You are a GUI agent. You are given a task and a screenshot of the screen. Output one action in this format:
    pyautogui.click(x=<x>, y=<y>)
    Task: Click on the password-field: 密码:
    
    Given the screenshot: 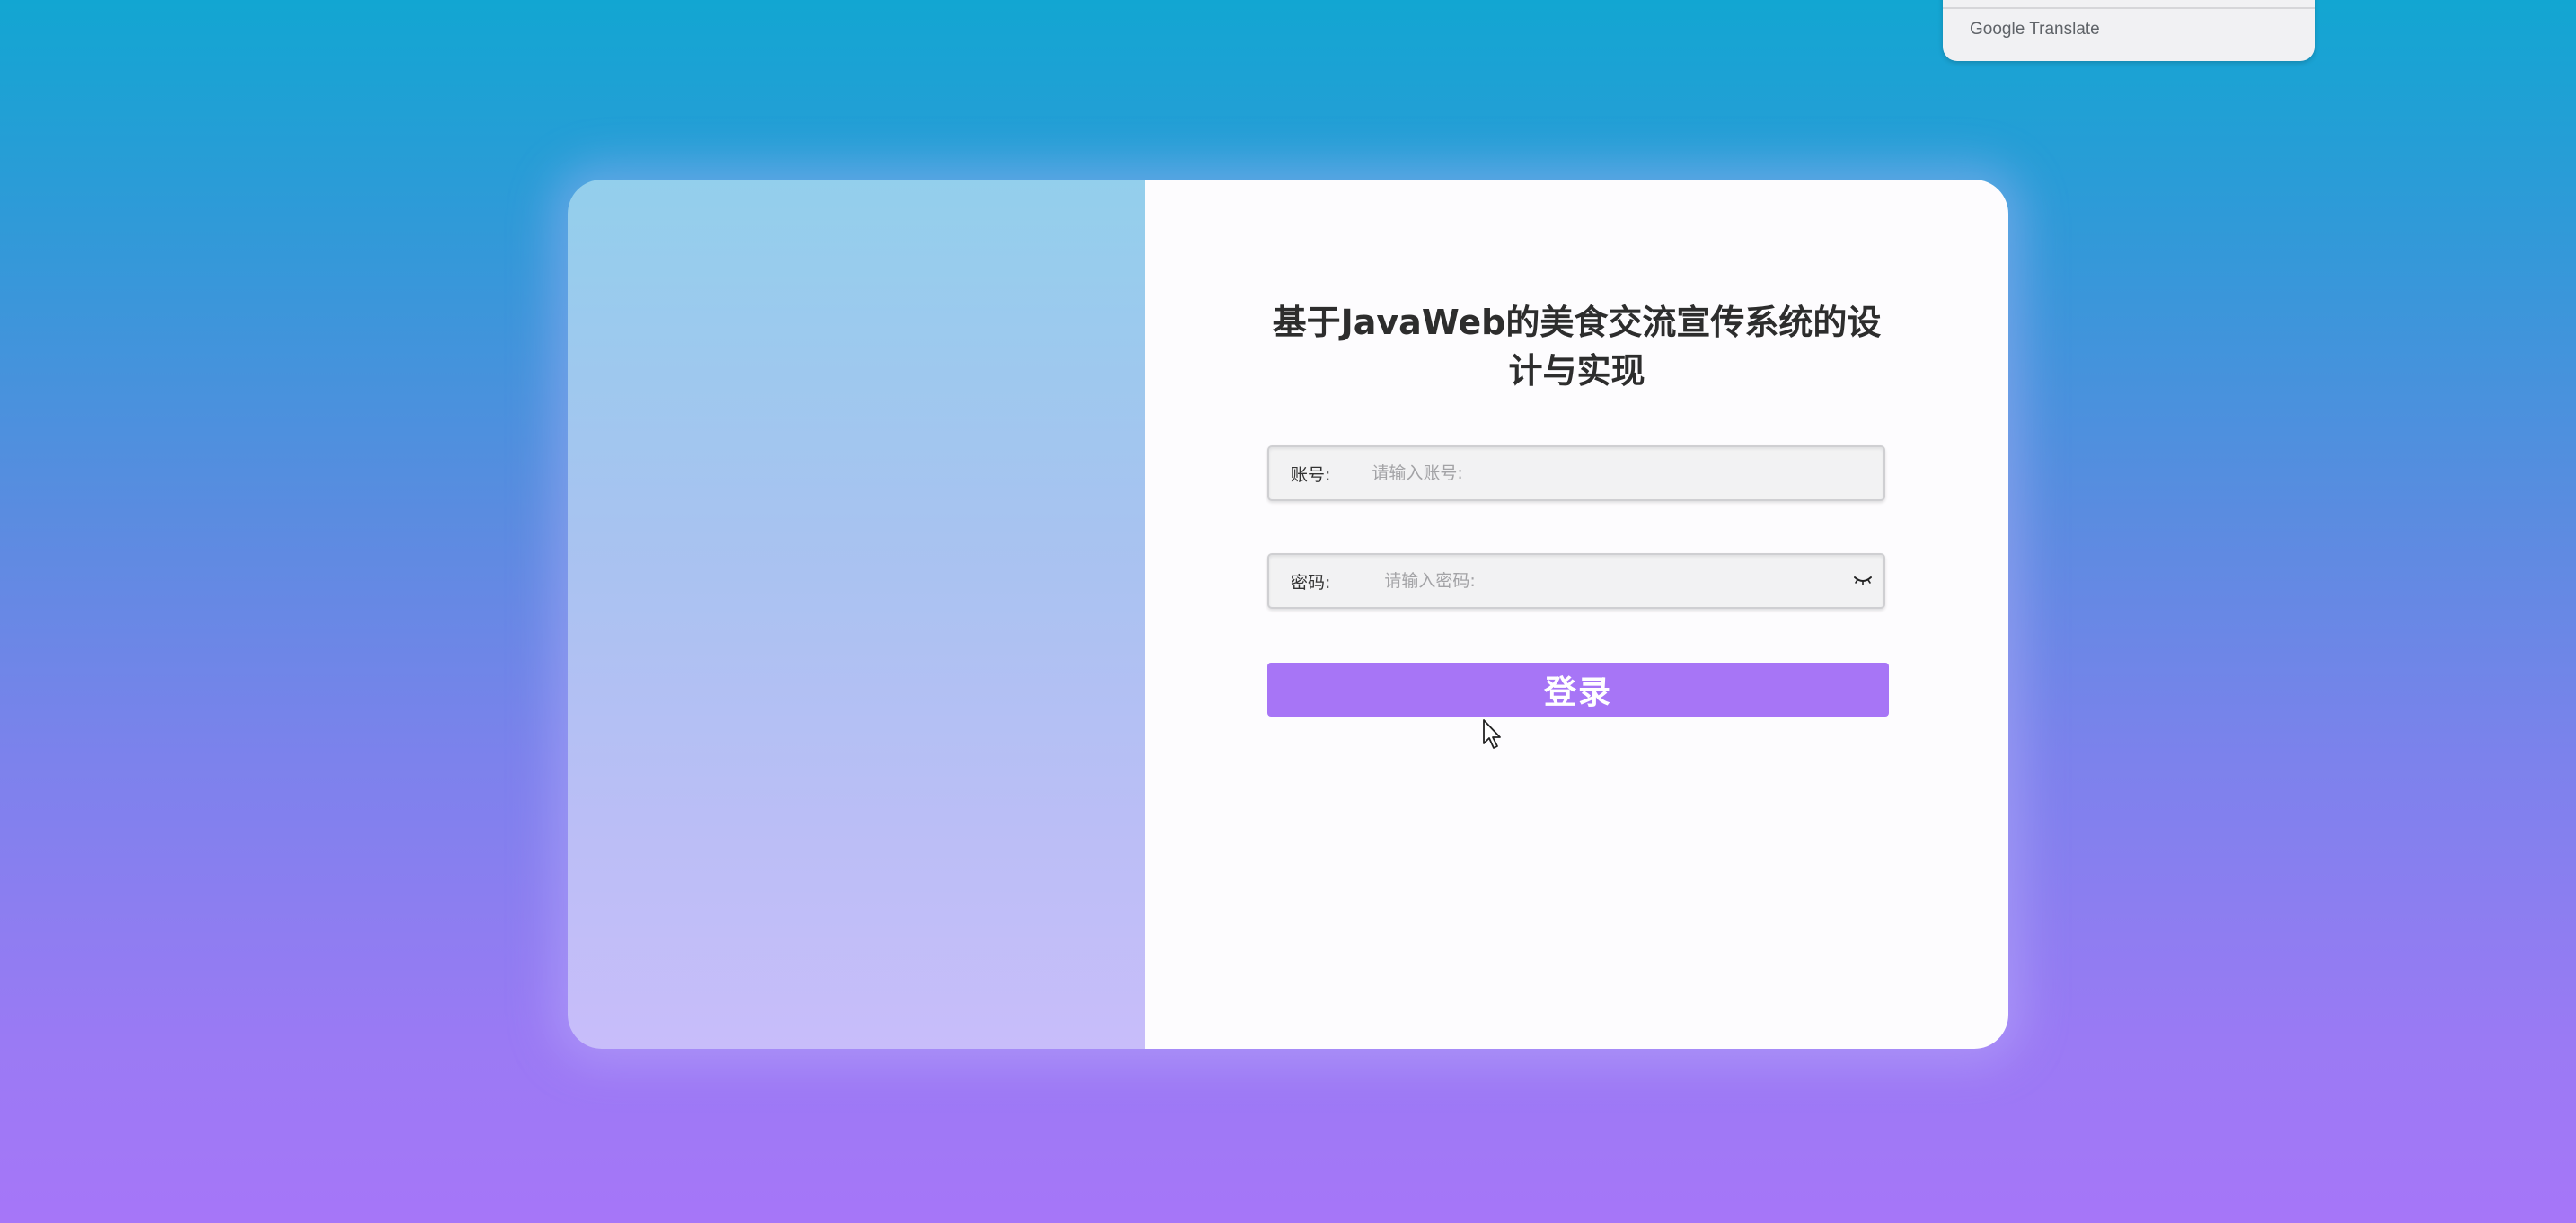 What is the action you would take?
    pyautogui.click(x=1576, y=581)
    